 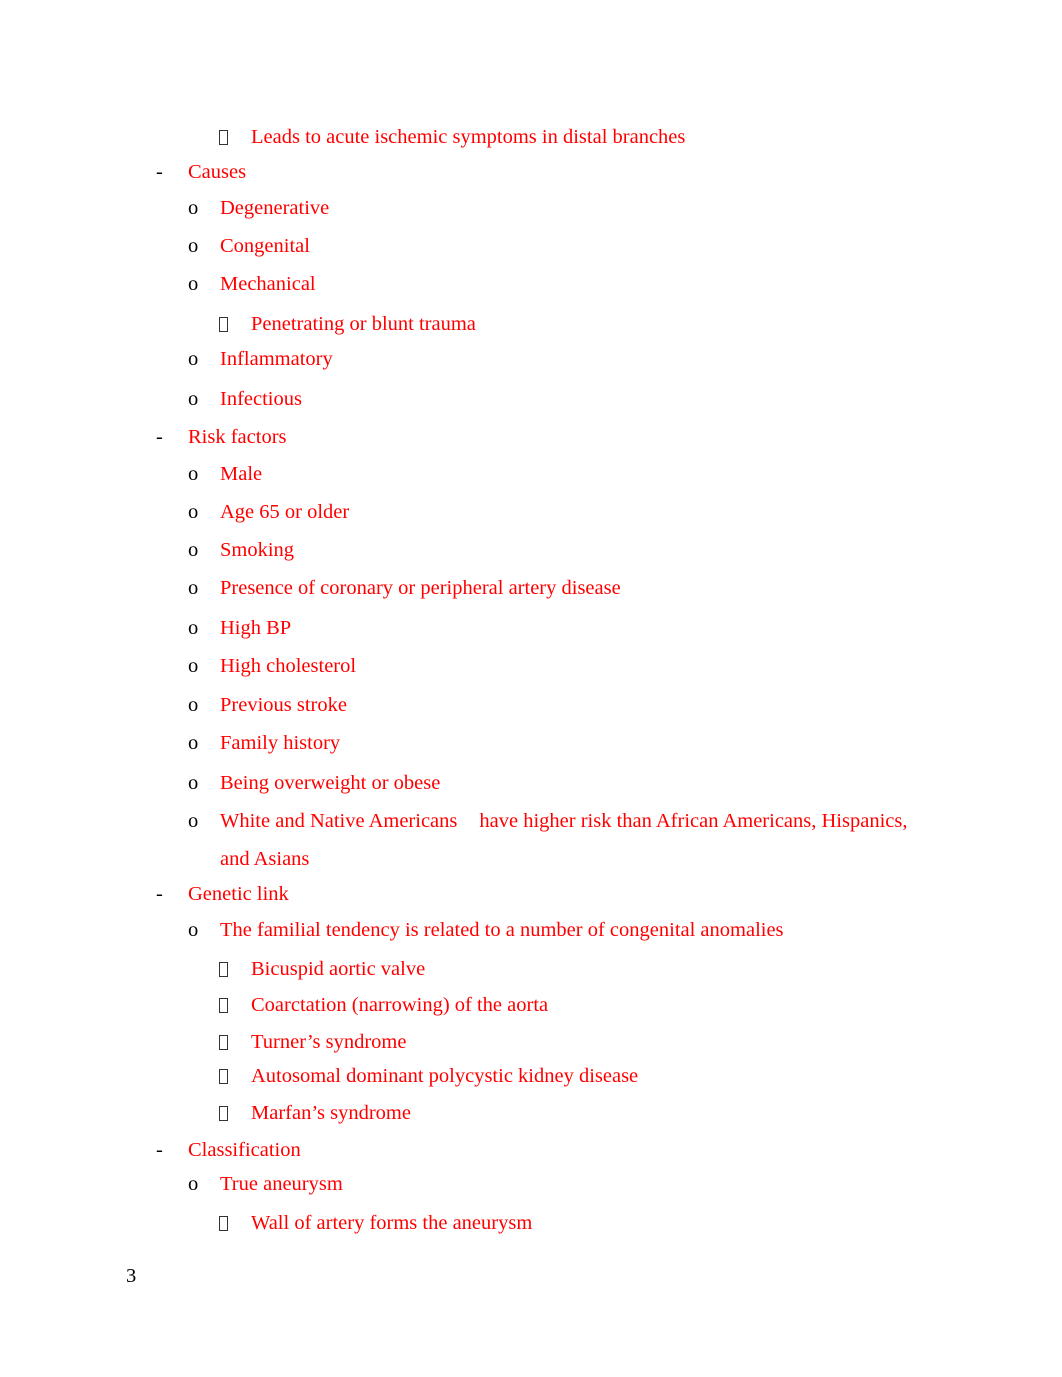 What do you see at coordinates (329, 1042) in the screenshot?
I see `list-item-text: Turner’s syndrome` at bounding box center [329, 1042].